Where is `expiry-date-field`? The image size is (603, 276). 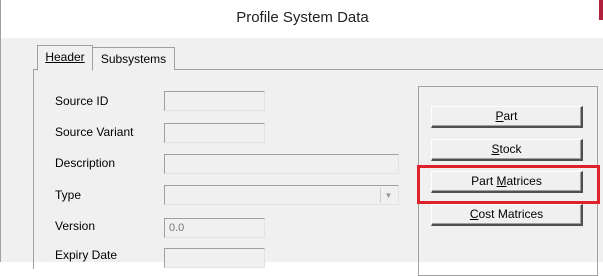 expiry-date-field is located at coordinates (214, 258).